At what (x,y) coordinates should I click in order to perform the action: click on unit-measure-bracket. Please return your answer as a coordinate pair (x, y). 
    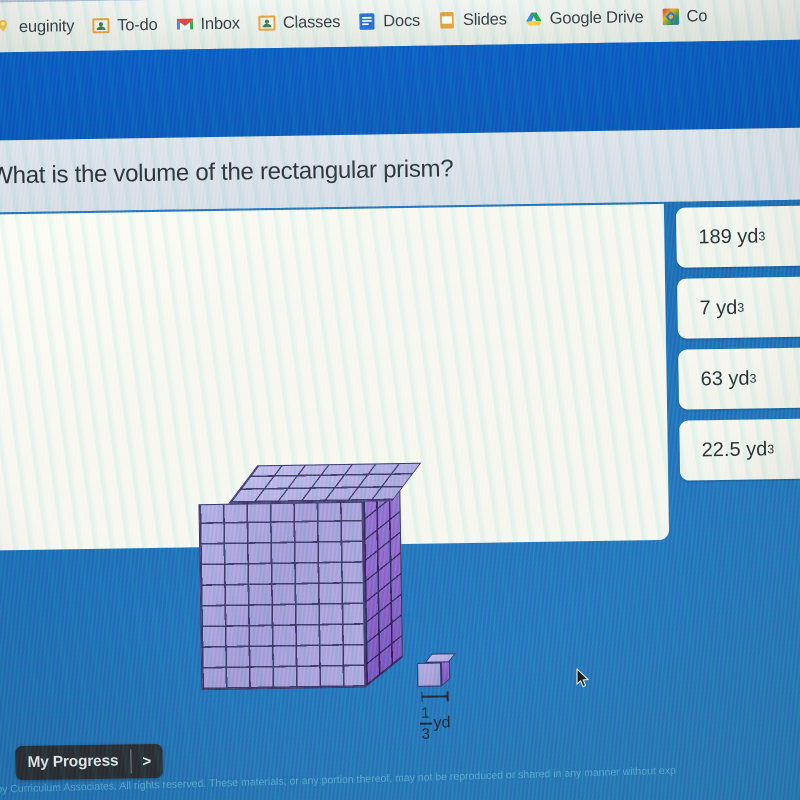
    Looking at the image, I should click on (435, 696).